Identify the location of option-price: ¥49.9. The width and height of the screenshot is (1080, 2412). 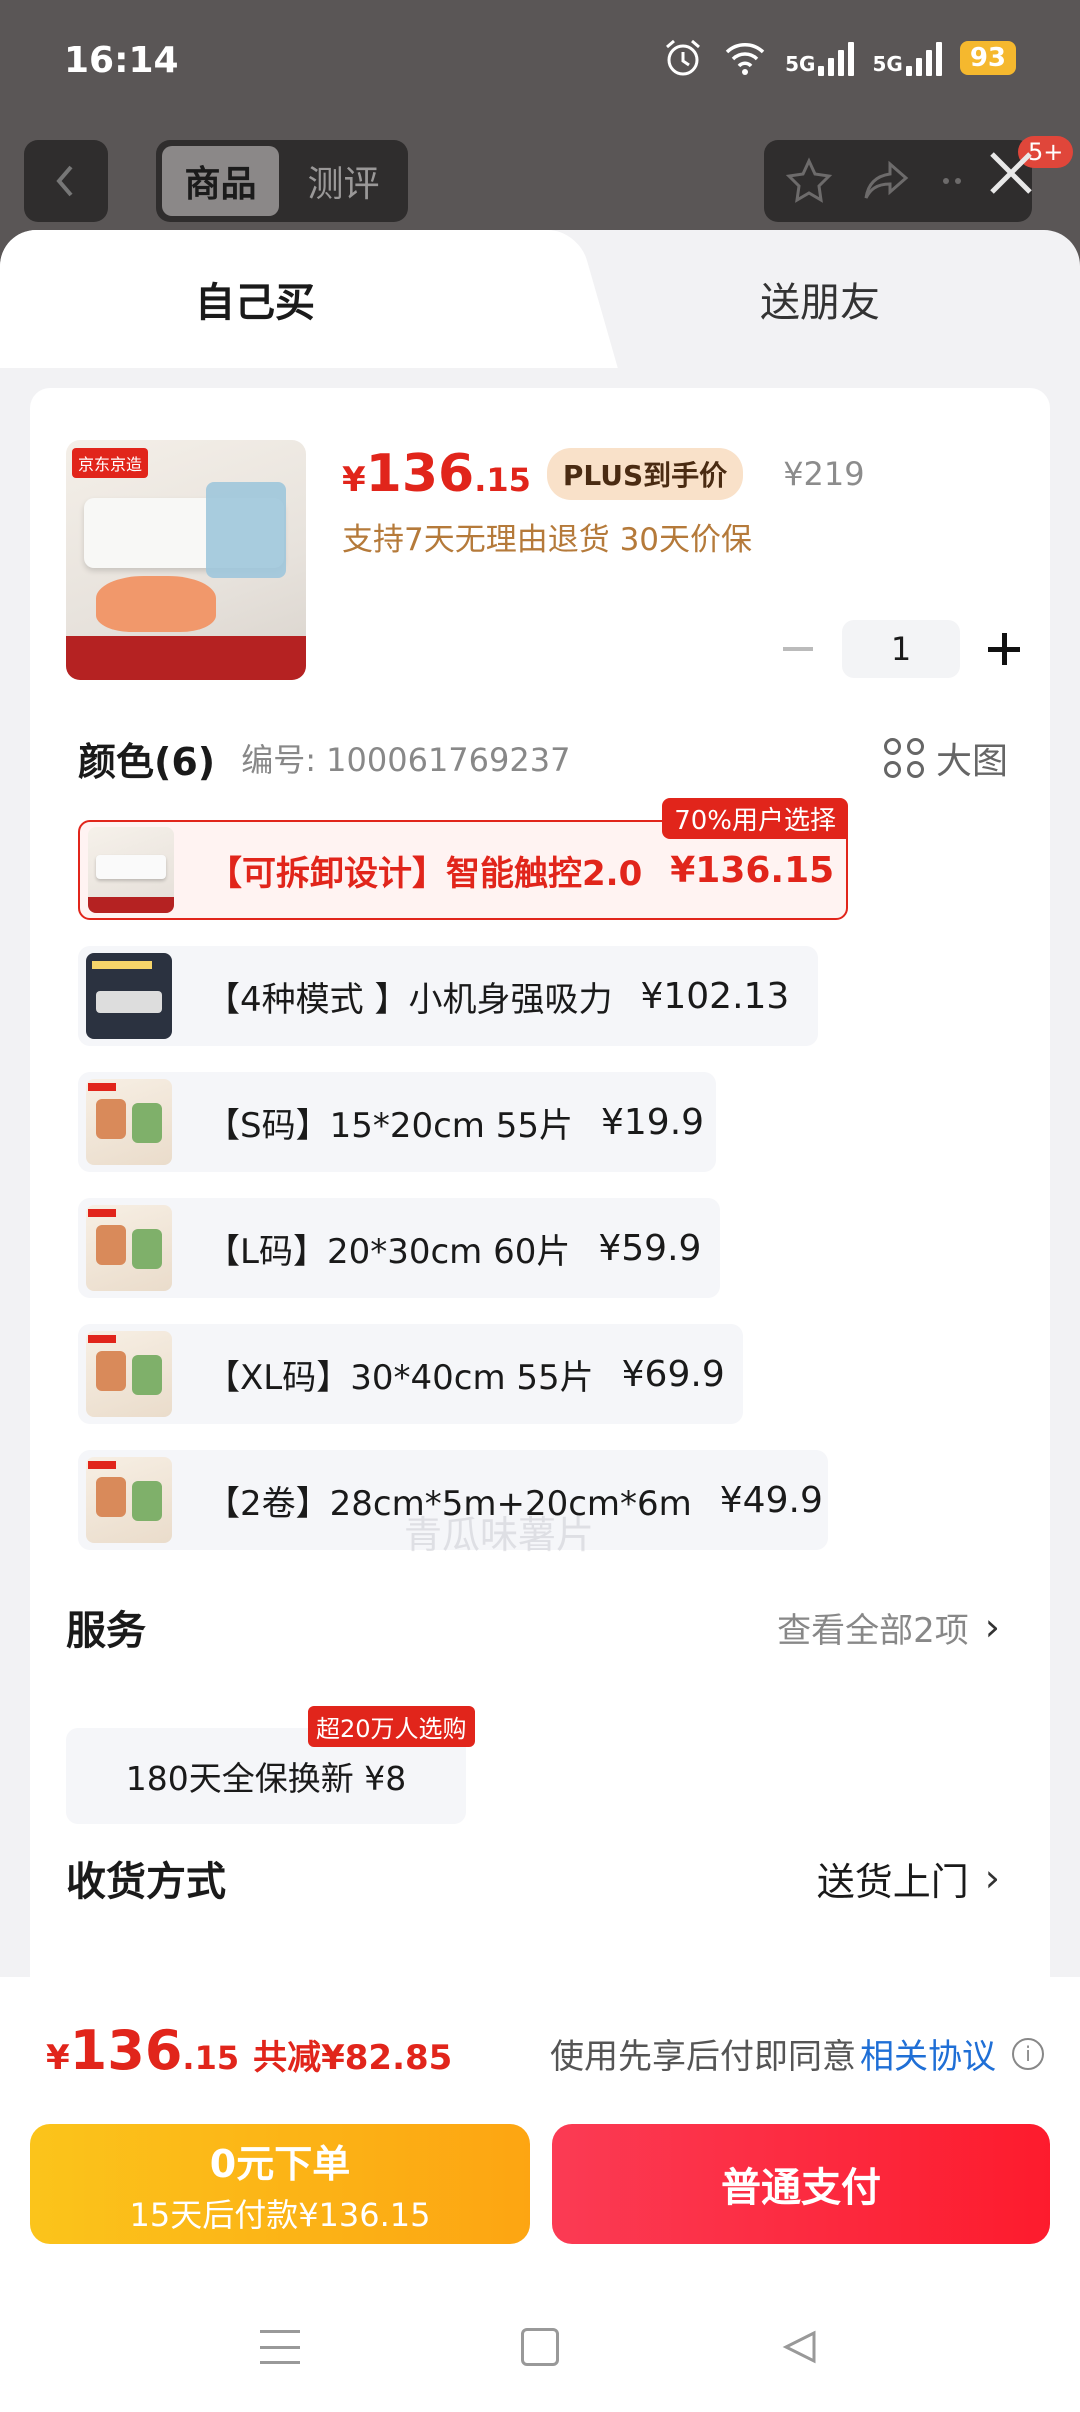
(771, 1500).